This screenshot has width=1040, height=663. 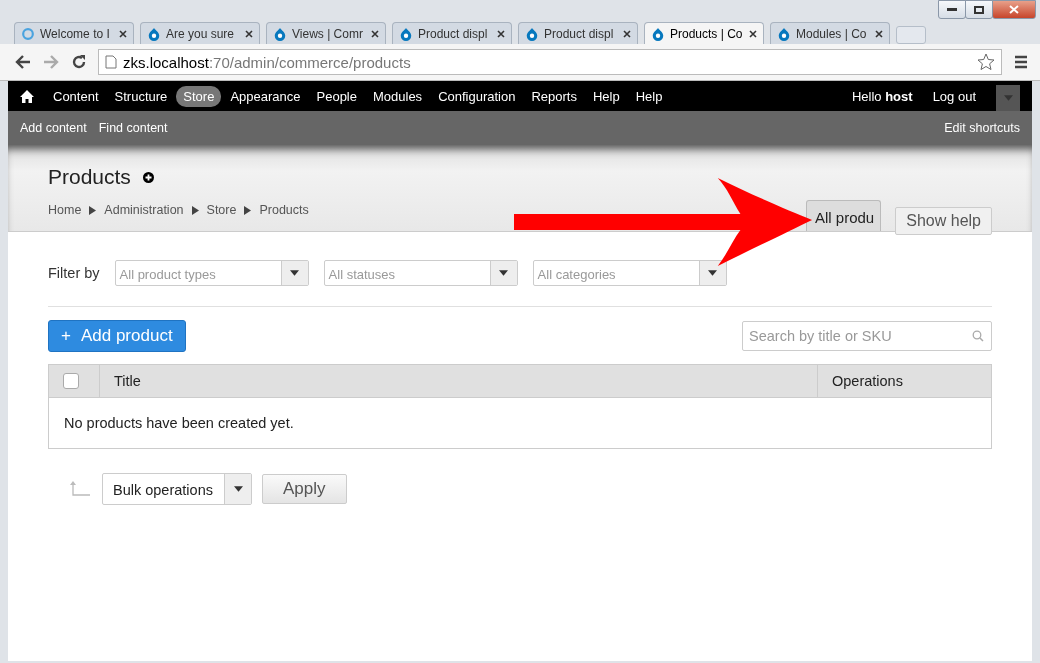 I want to click on edit-shortcuts-link: Edit shortcuts, so click(x=982, y=128).